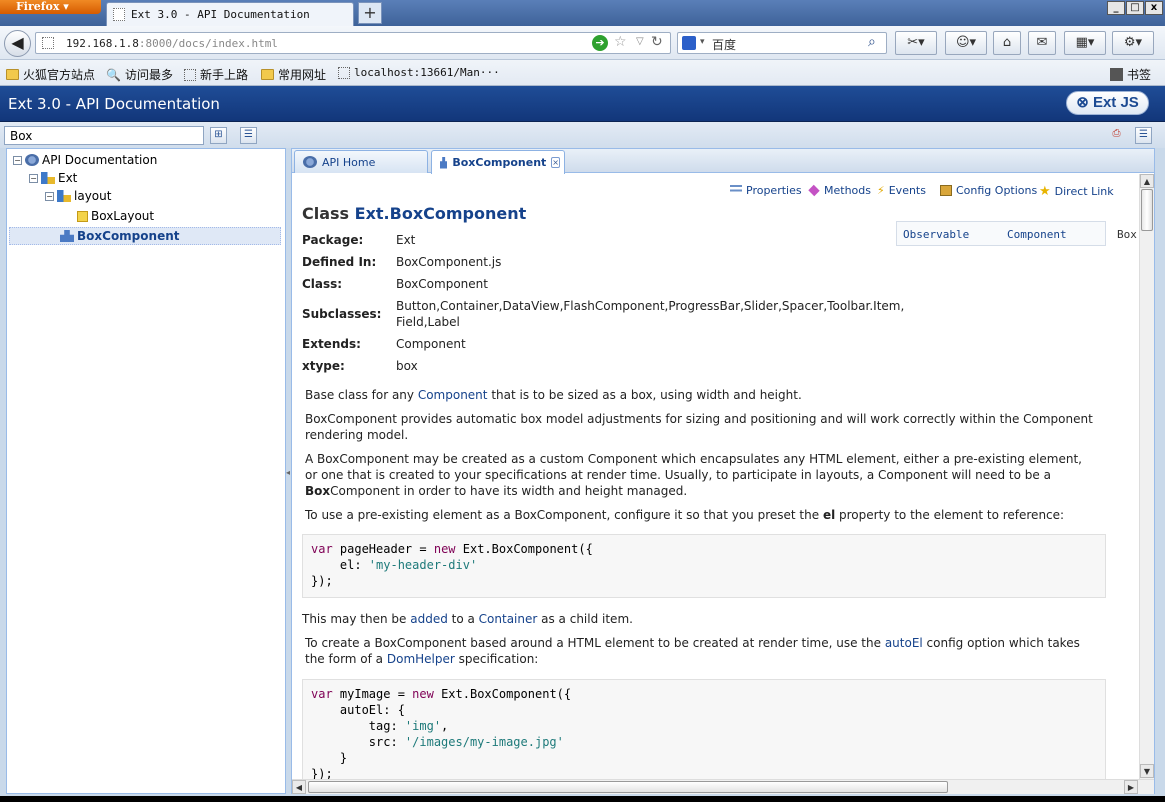  What do you see at coordinates (1154, 8) in the screenshot?
I see `close-button: x` at bounding box center [1154, 8].